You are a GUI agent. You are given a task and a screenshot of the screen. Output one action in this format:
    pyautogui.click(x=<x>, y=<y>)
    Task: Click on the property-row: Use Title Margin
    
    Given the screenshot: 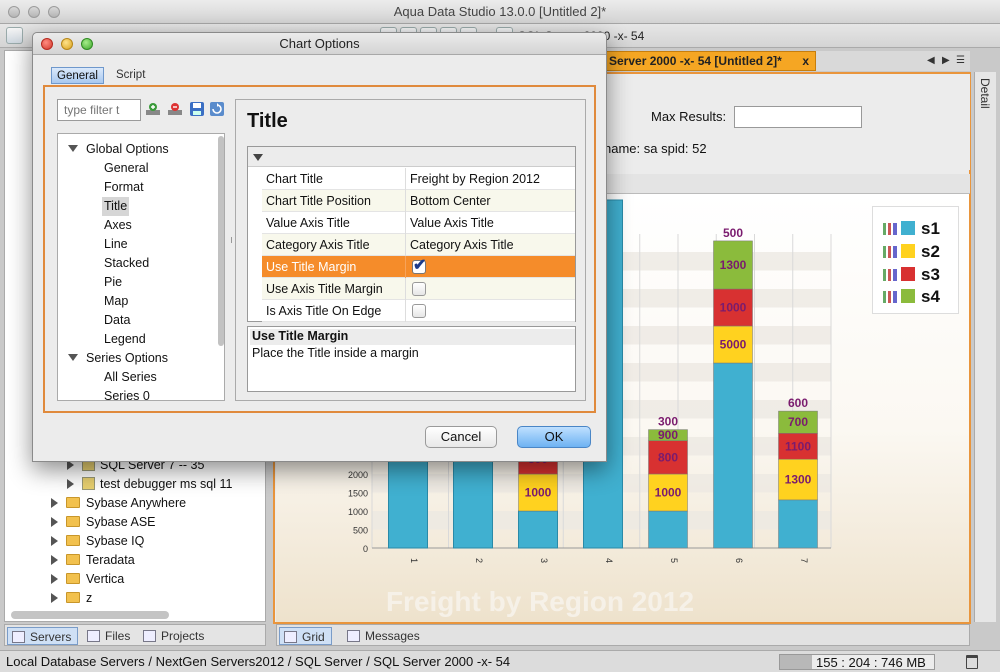 What is the action you would take?
    pyautogui.click(x=418, y=266)
    